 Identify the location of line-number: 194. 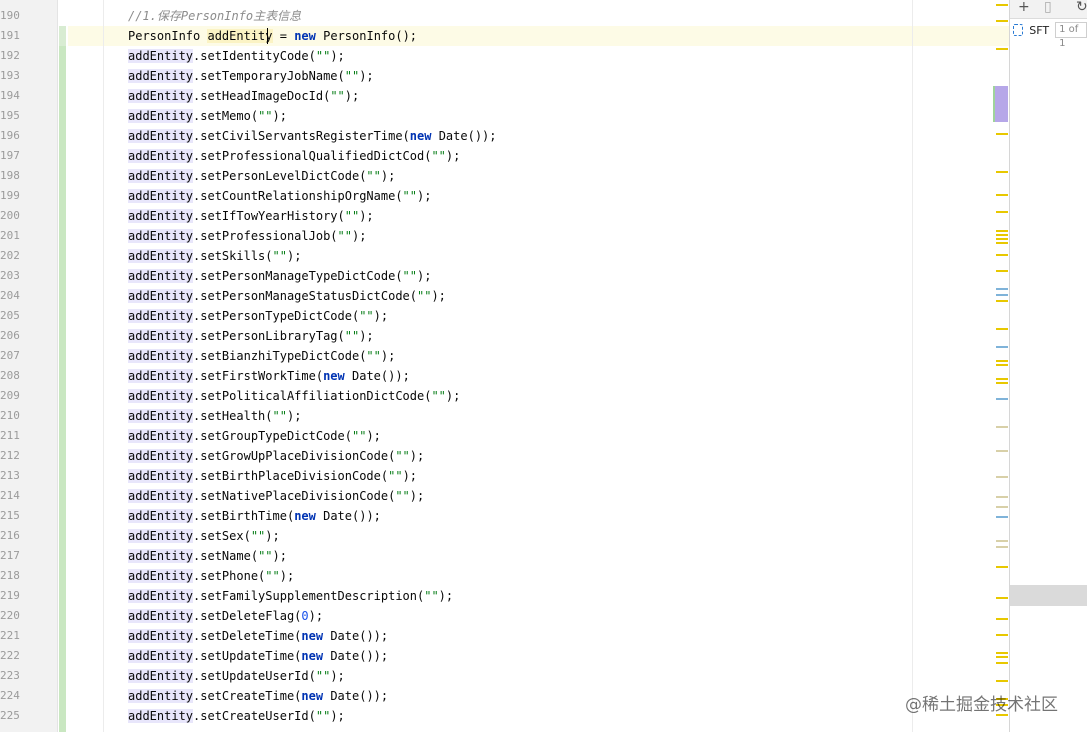
(10, 96).